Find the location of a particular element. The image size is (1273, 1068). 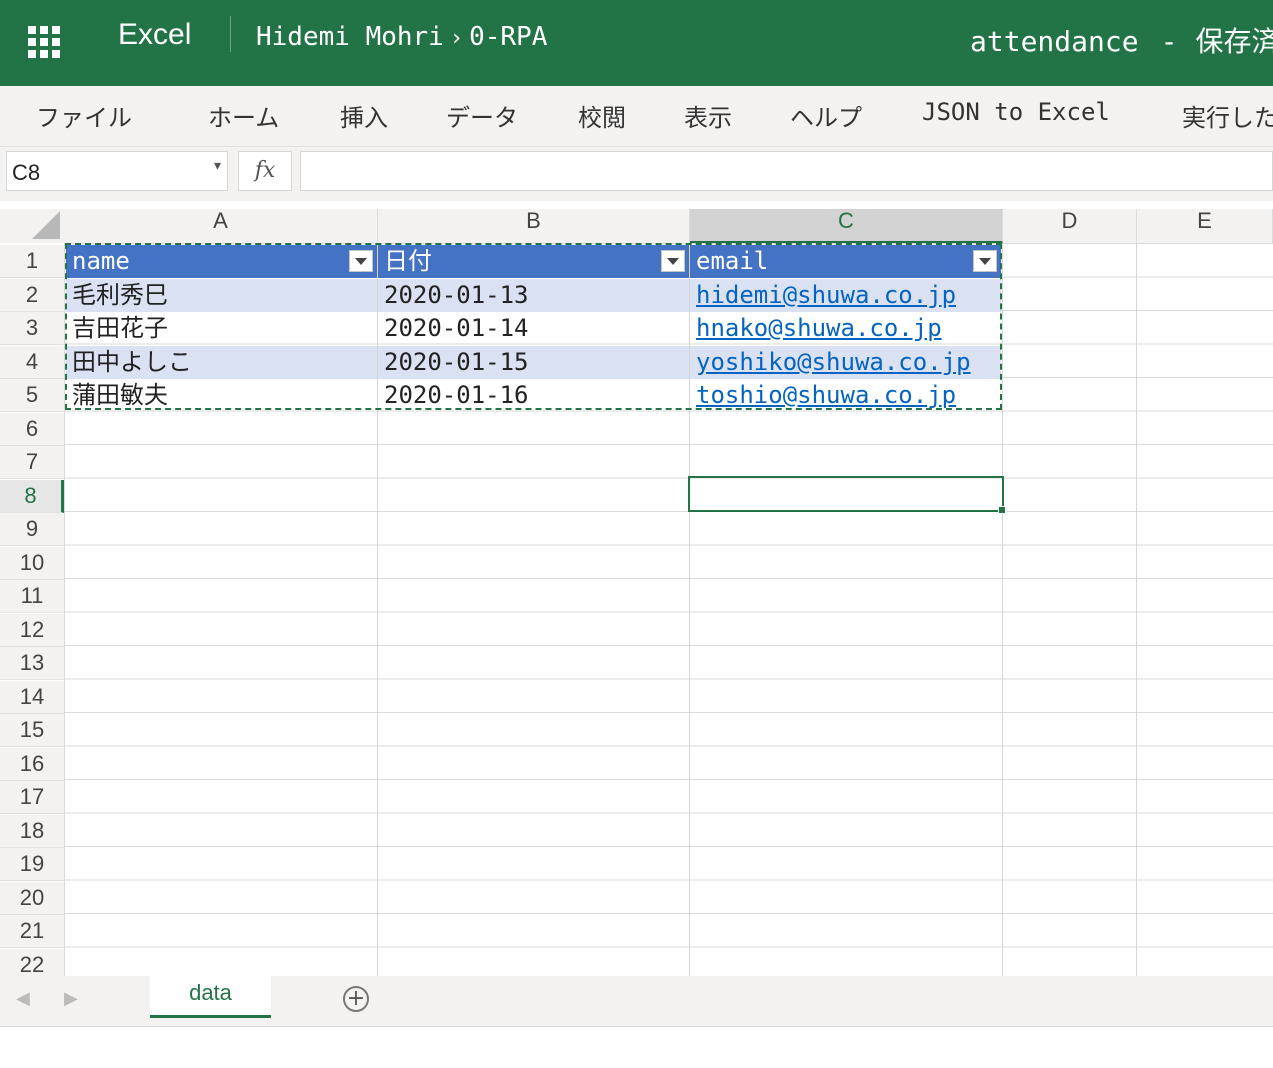

row-header: 20 is located at coordinates (32, 898).